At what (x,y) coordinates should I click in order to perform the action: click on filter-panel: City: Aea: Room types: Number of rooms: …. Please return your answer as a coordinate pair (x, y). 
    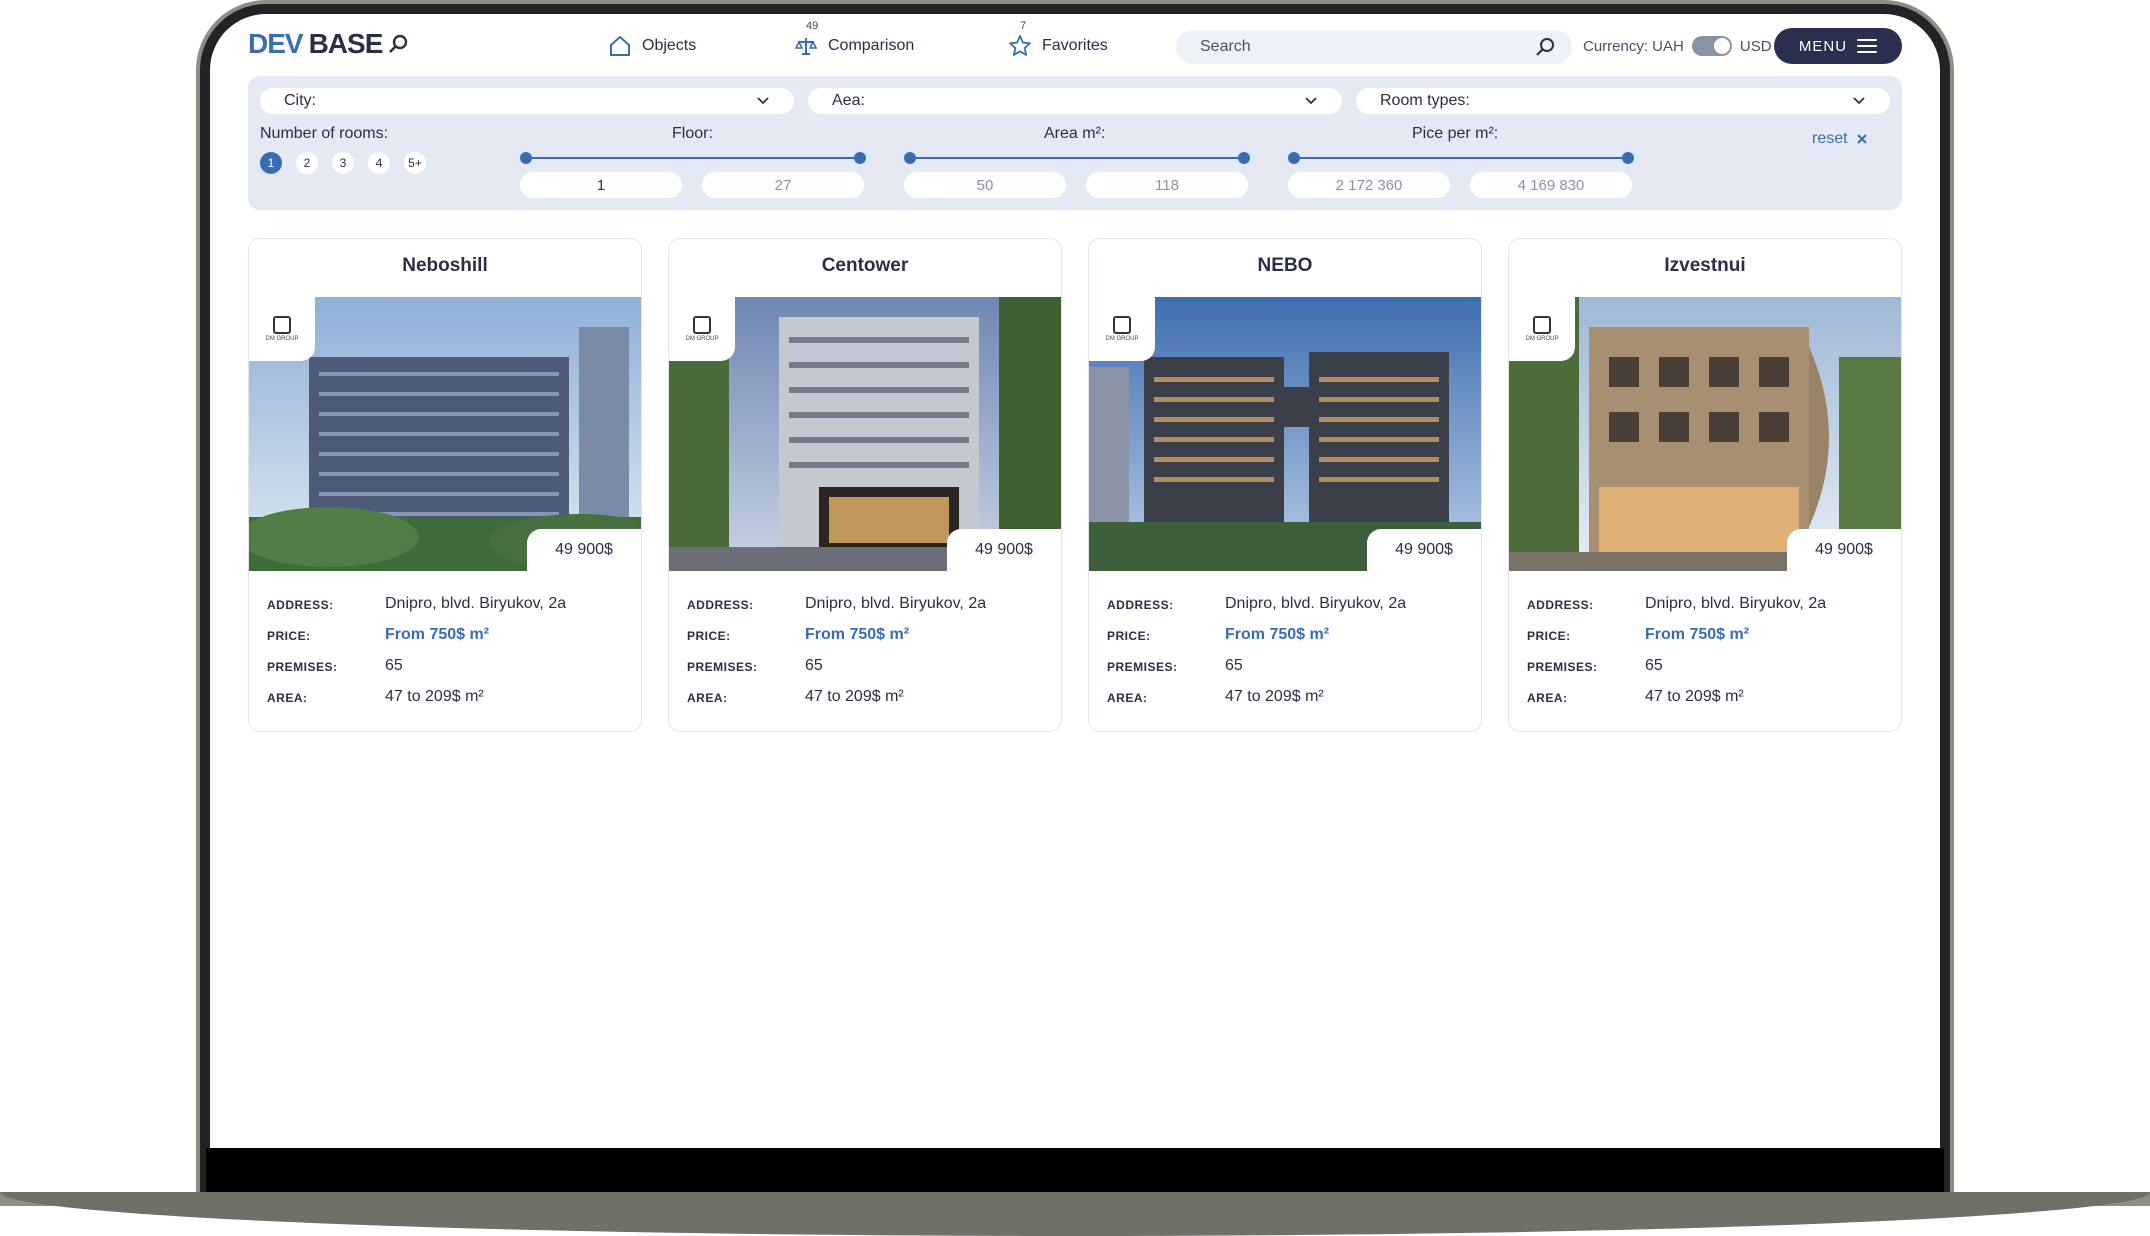
    Looking at the image, I should click on (1075, 143).